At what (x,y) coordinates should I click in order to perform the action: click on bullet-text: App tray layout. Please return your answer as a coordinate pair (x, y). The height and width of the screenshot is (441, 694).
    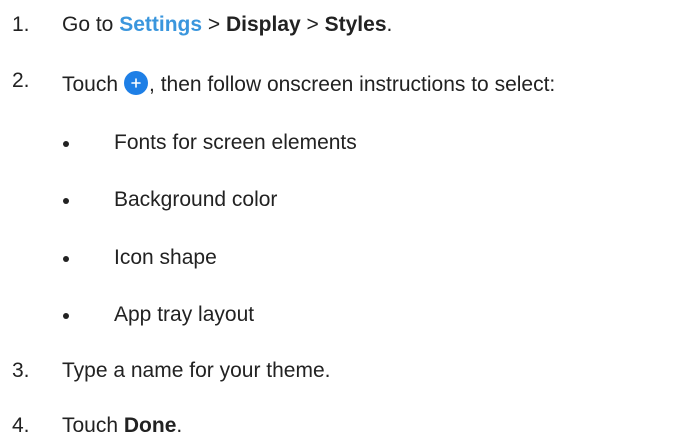
    Looking at the image, I should click on (184, 314).